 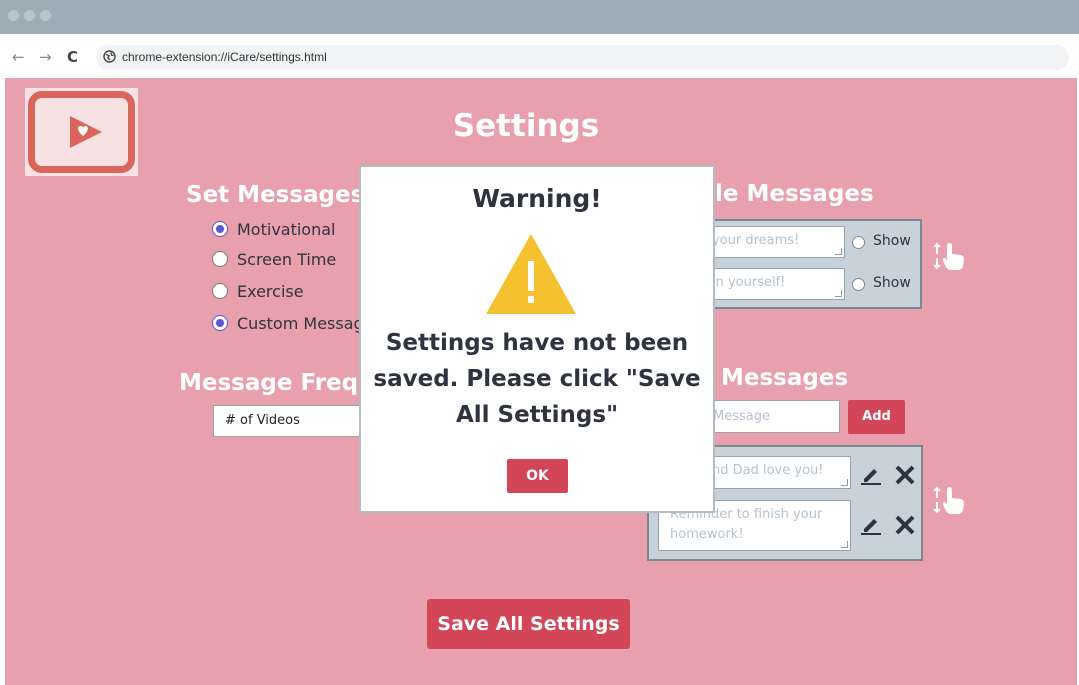 What do you see at coordinates (876, 417) in the screenshot?
I see `add-message-button: Add` at bounding box center [876, 417].